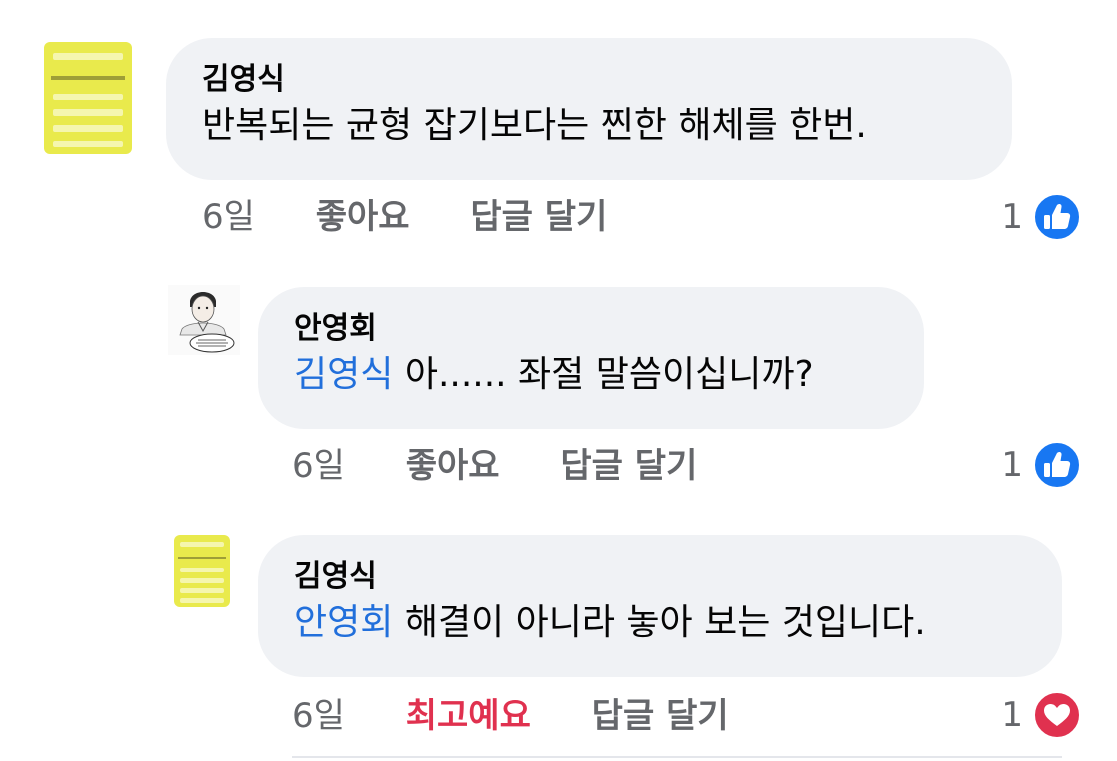 The width and height of the screenshot is (1117, 761). I want to click on avatar, so click(202, 571).